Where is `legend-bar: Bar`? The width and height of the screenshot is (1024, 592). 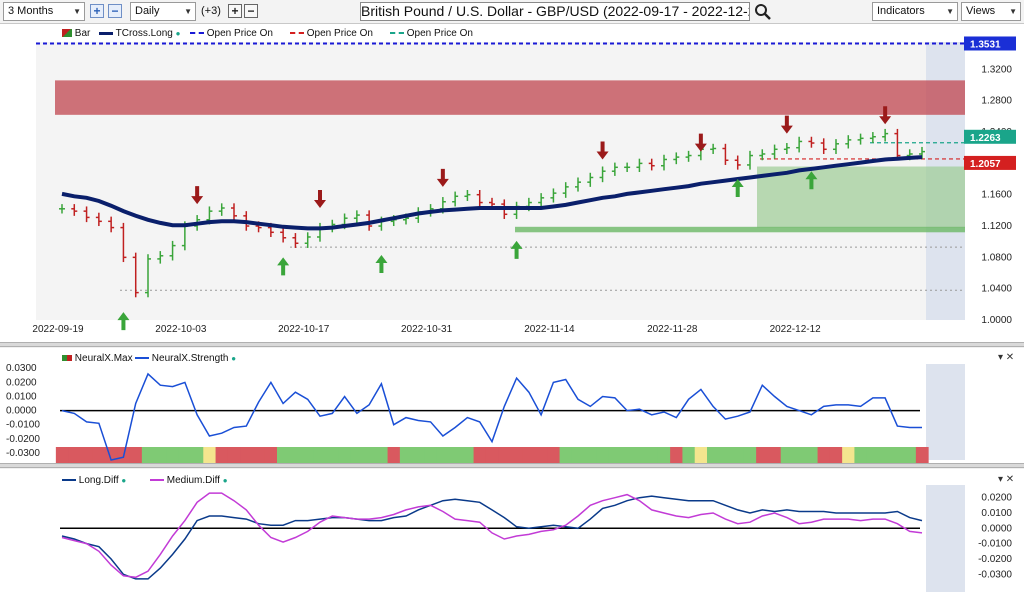 legend-bar: Bar is located at coordinates (76, 33).